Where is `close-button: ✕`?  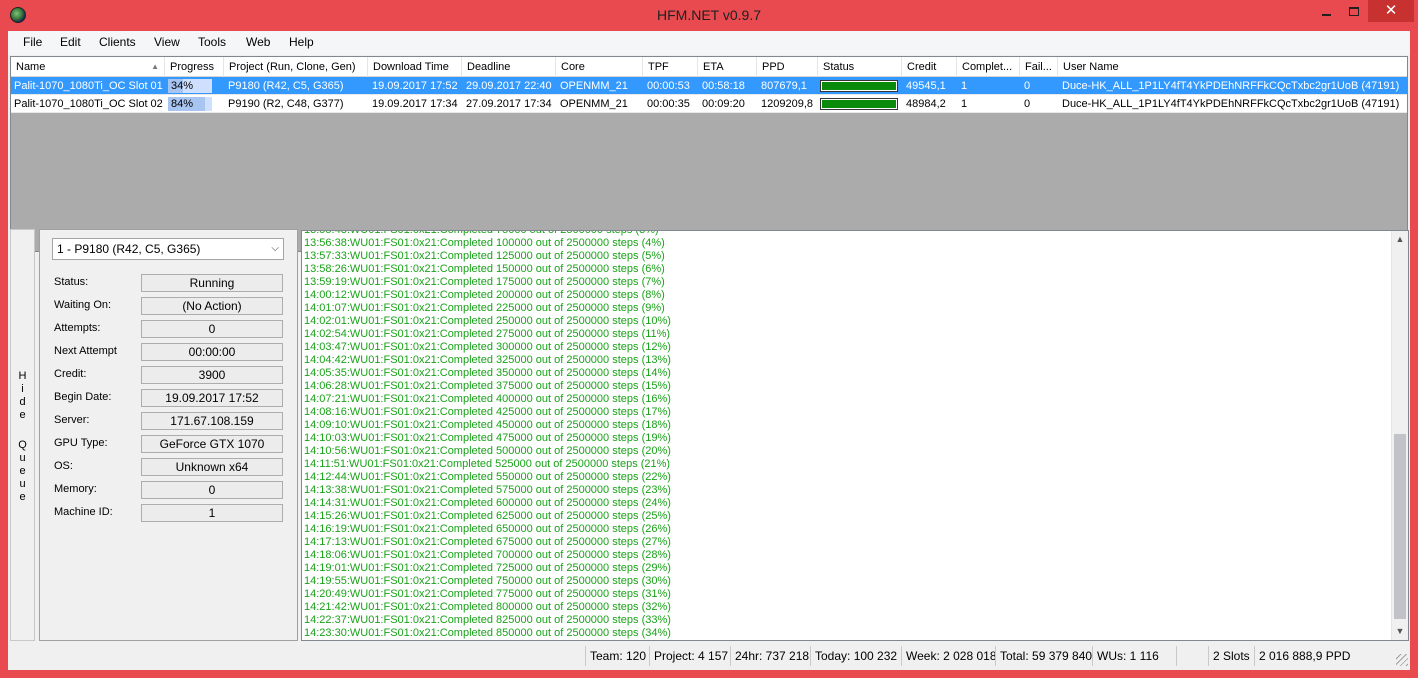 close-button: ✕ is located at coordinates (1391, 11).